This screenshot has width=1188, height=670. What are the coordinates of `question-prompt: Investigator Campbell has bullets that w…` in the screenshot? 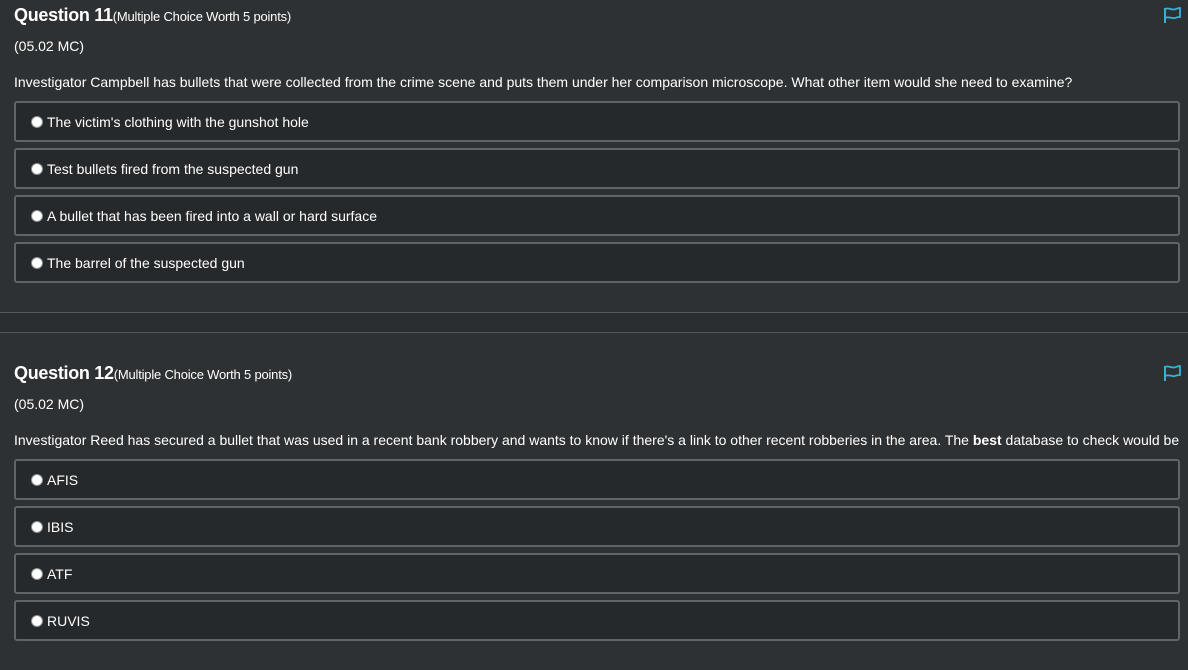 It's located at (543, 82).